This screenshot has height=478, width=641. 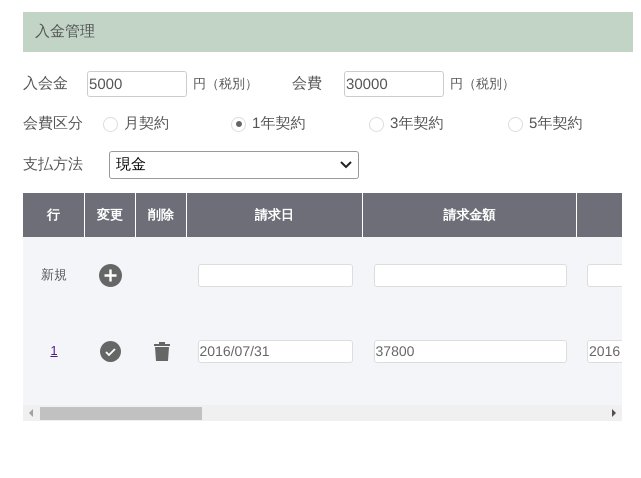 I want to click on column-header: 変更, so click(x=110, y=215).